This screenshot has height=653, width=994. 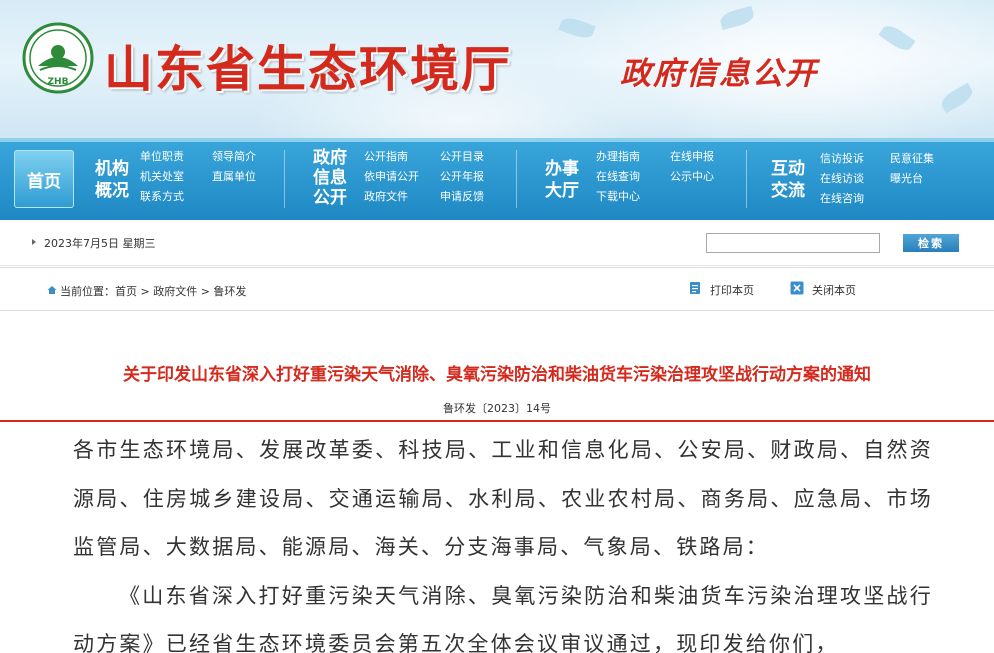 I want to click on close-icon, so click(x=797, y=288).